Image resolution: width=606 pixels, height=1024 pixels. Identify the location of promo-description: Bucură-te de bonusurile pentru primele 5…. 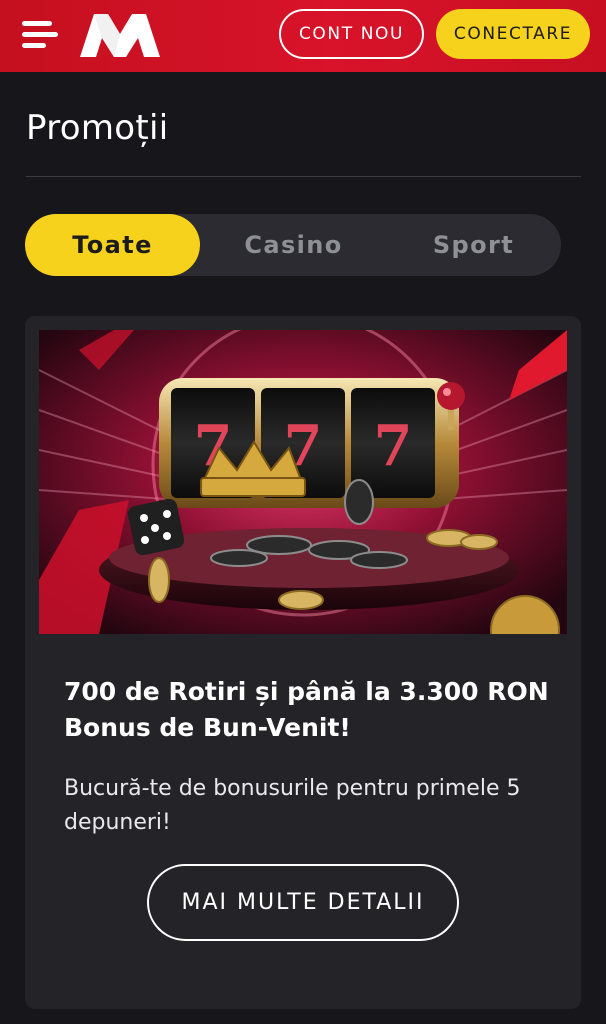
(292, 805).